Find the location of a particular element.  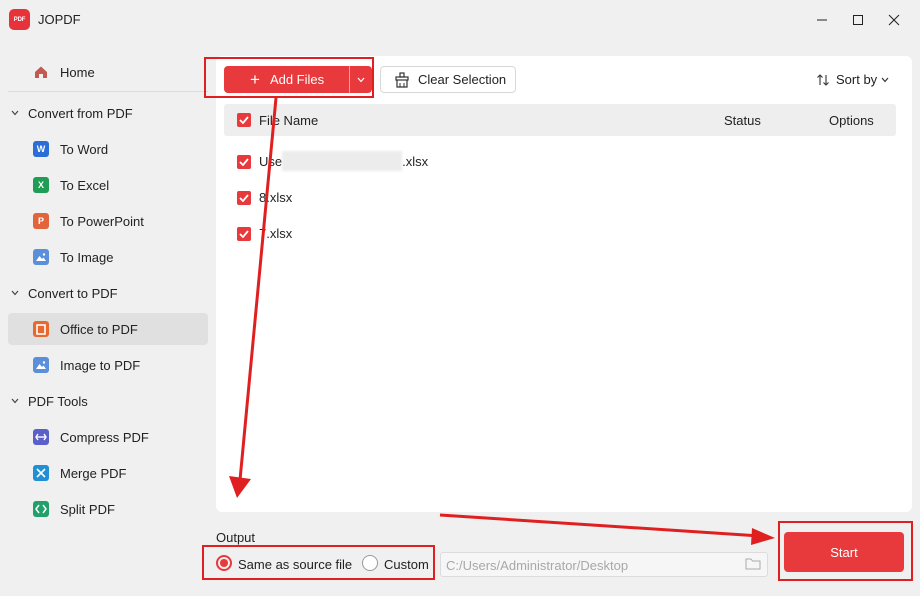

divider is located at coordinates (108, 91).